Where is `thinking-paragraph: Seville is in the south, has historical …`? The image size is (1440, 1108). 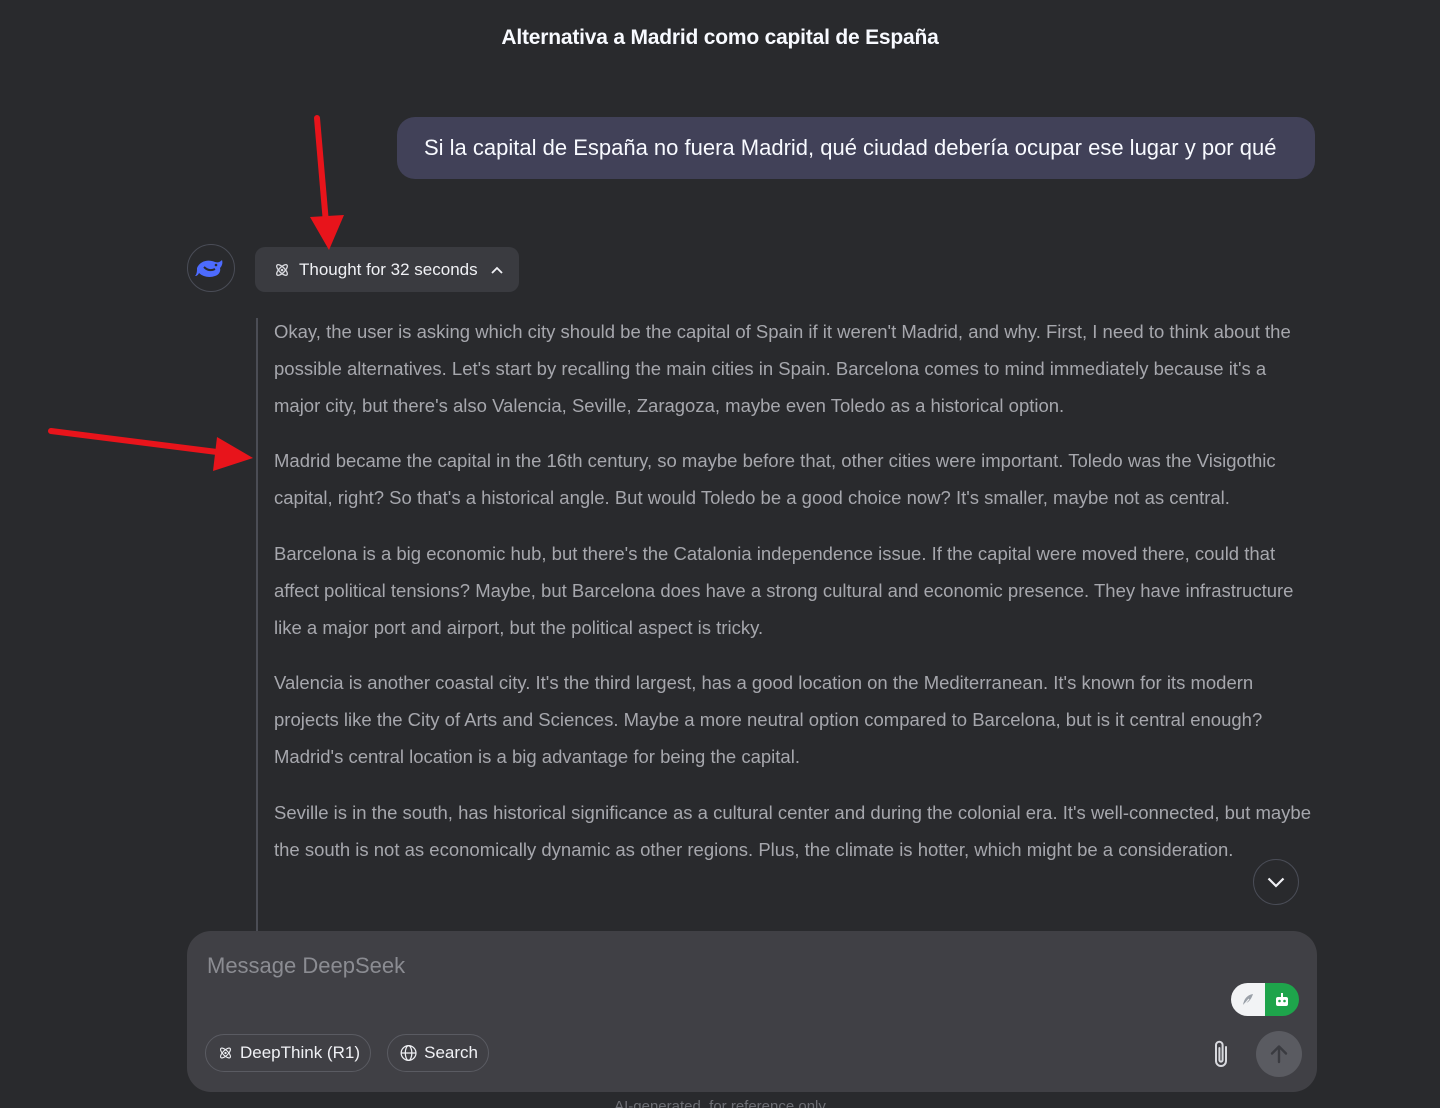 thinking-paragraph: Seville is in the south, has historical … is located at coordinates (793, 830).